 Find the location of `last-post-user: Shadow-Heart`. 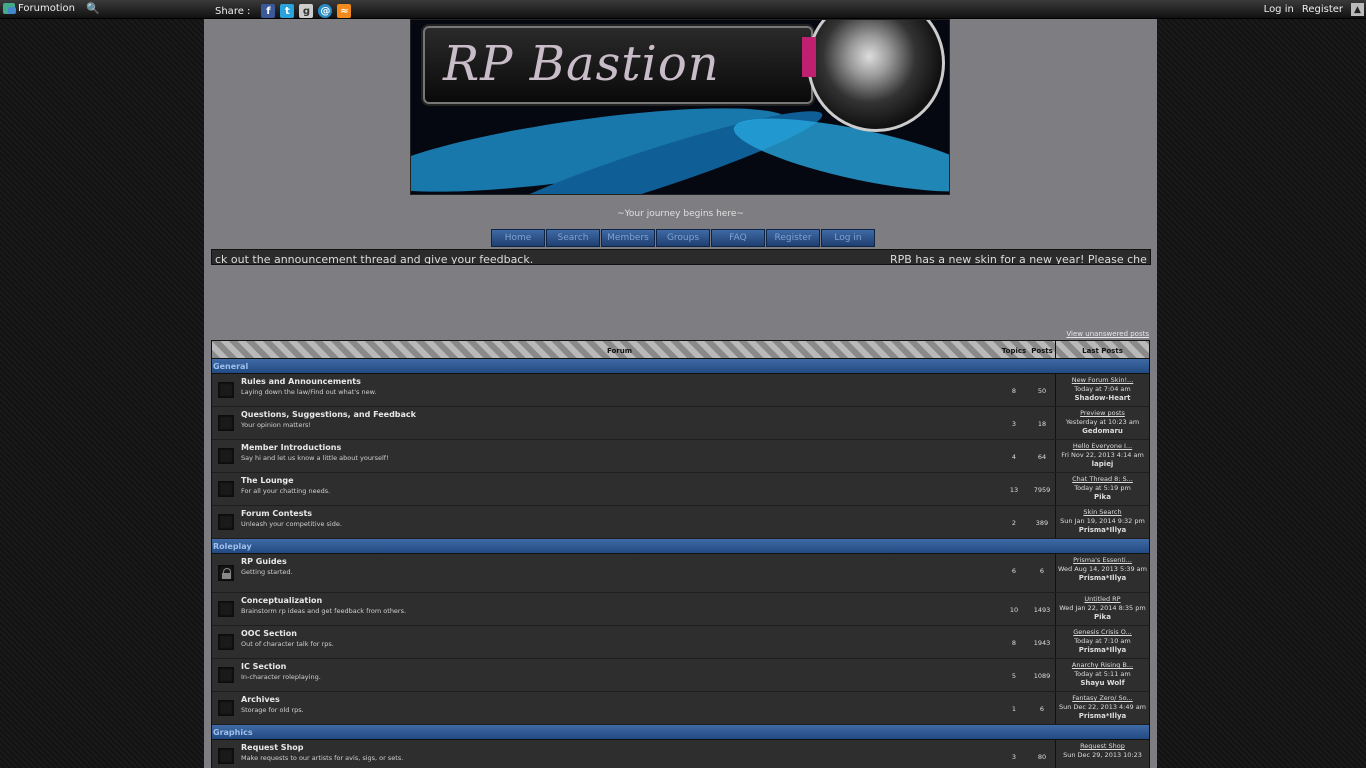

last-post-user: Shadow-Heart is located at coordinates (1102, 398).